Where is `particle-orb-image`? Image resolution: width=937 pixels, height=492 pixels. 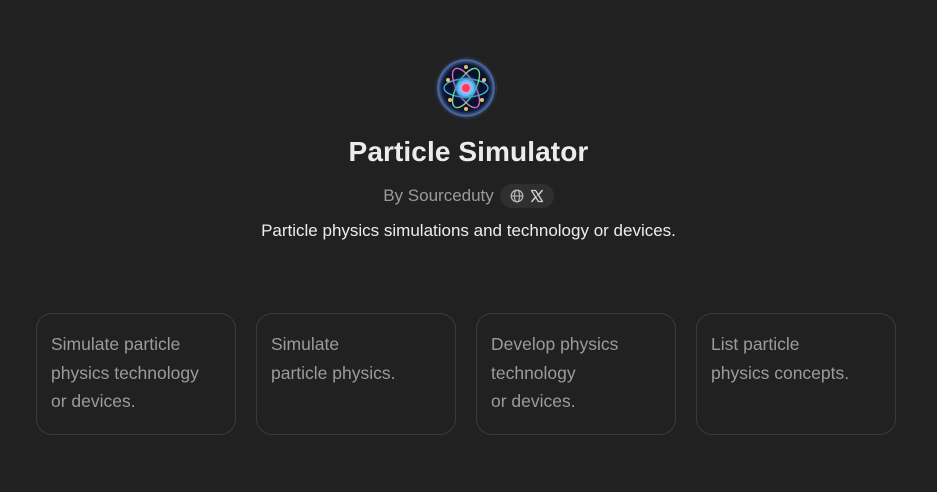 particle-orb-image is located at coordinates (466, 88).